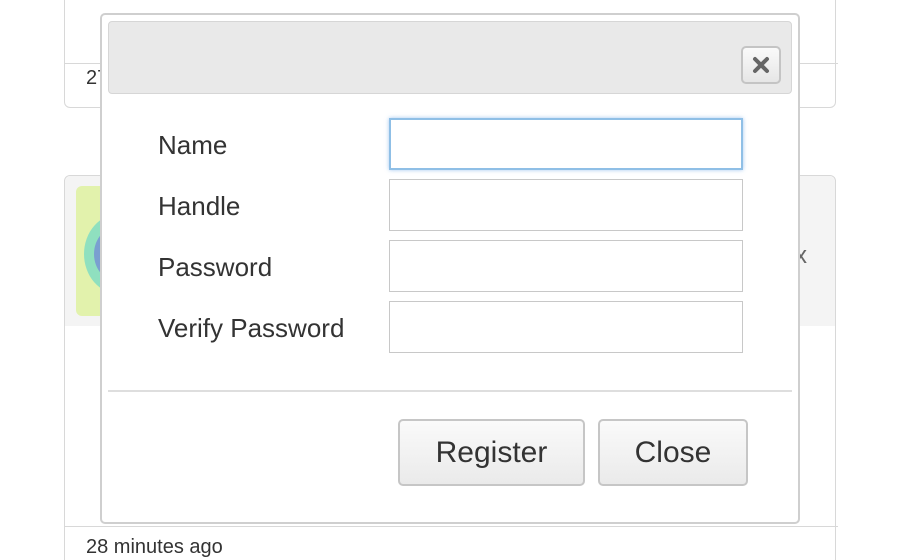  I want to click on verify-password-input, so click(566, 327).